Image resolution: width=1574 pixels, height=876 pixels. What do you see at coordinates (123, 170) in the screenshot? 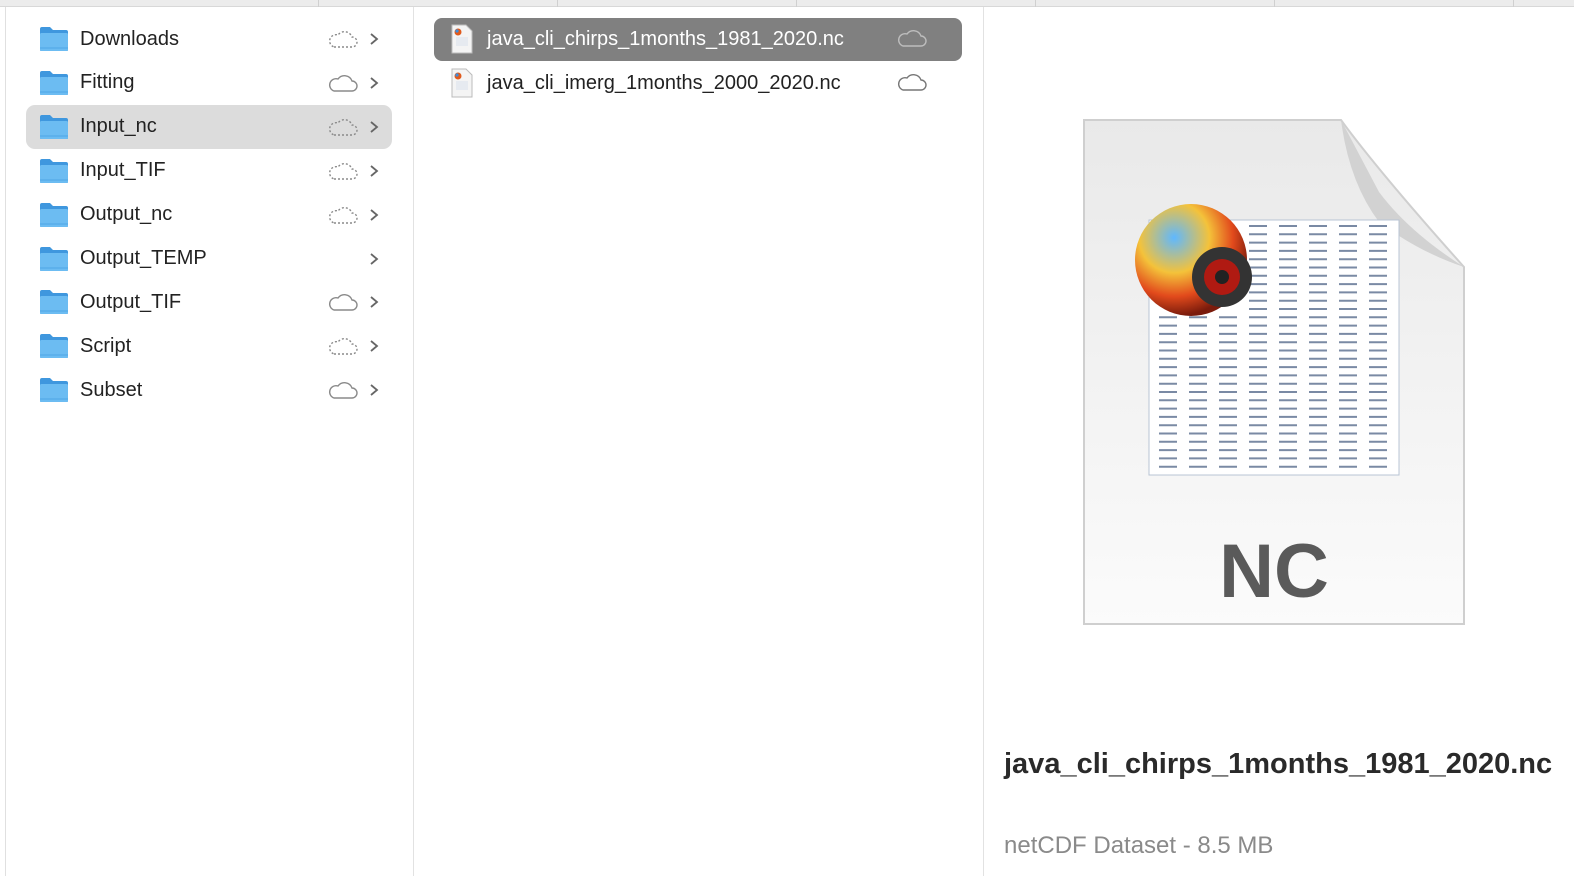
I see `folder-name: Input_TIF` at bounding box center [123, 170].